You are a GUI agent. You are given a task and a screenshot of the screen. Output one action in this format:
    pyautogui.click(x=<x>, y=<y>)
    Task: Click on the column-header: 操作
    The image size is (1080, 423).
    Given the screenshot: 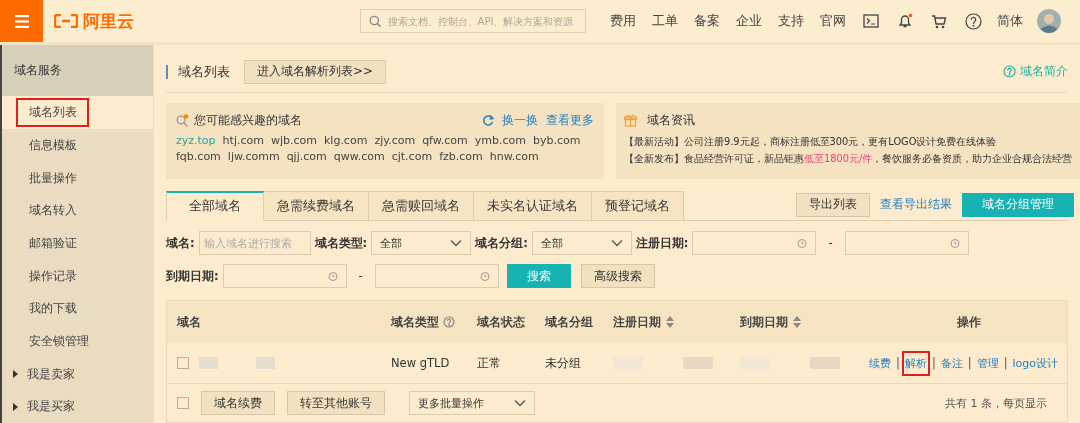 What is the action you would take?
    pyautogui.click(x=968, y=322)
    